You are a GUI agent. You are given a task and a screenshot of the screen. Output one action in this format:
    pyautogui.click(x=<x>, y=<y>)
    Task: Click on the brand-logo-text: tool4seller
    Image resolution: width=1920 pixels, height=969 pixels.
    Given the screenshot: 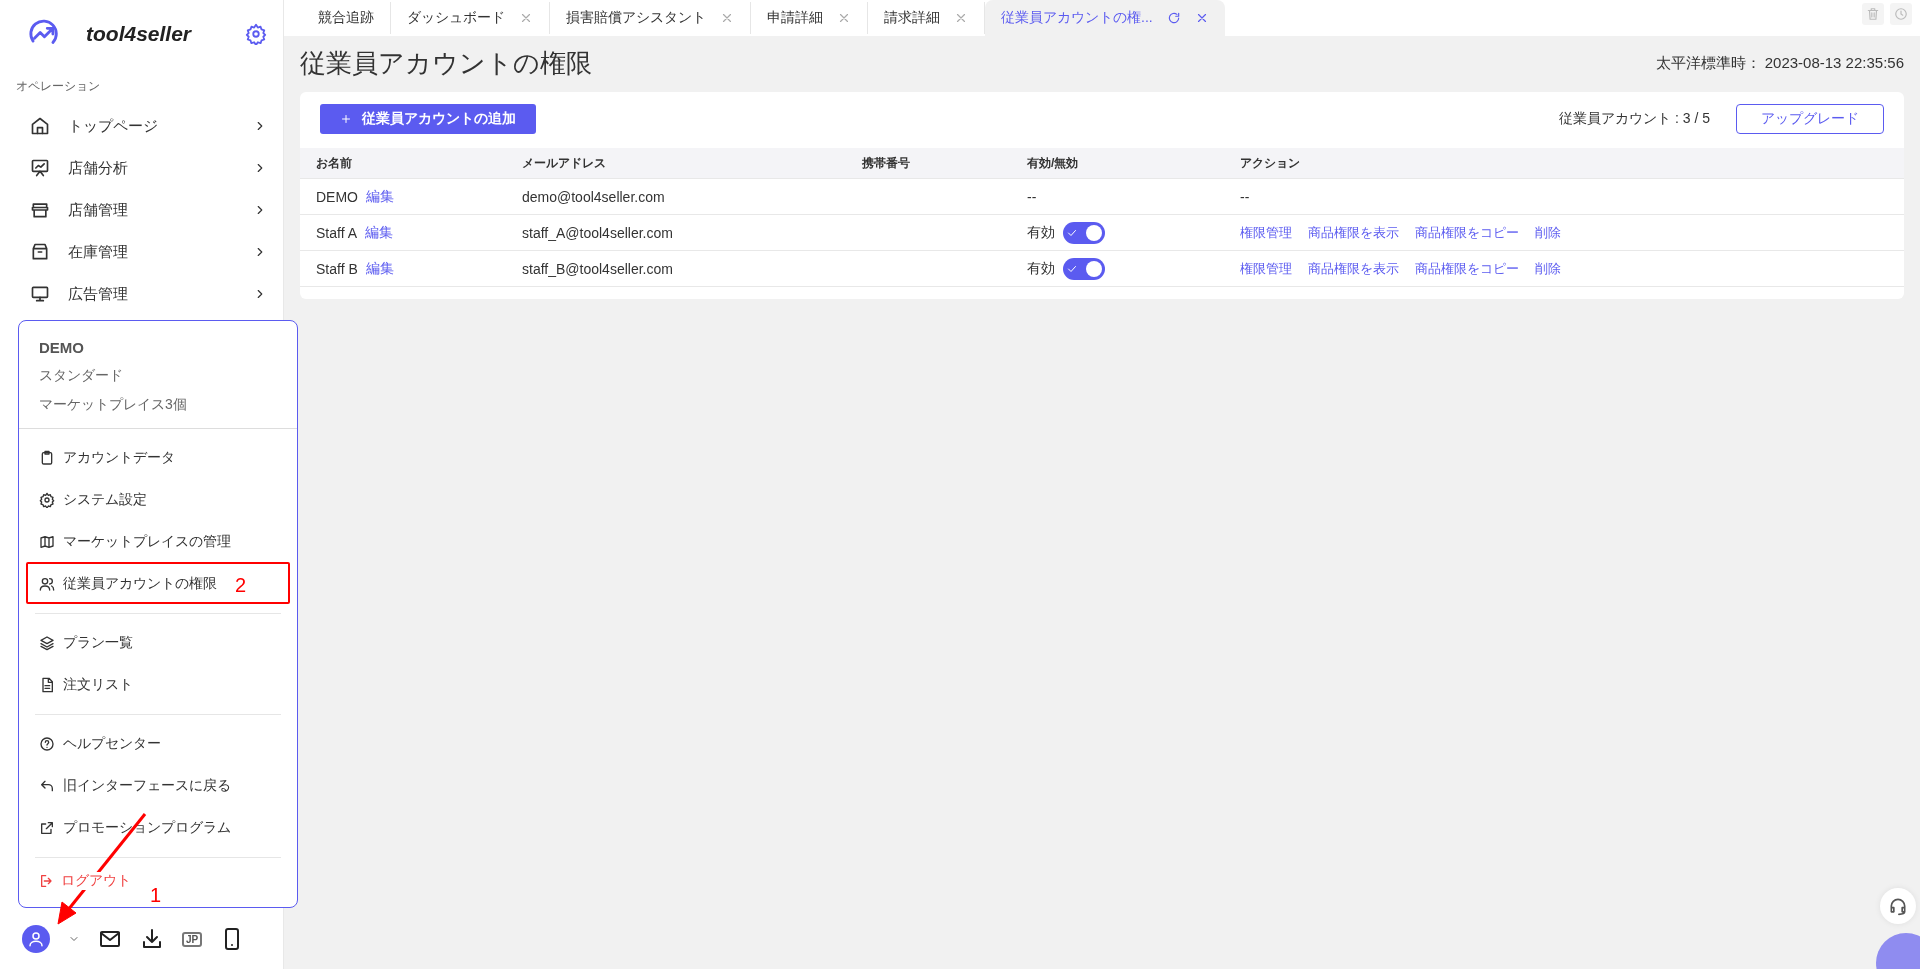 What is the action you would take?
    pyautogui.click(x=139, y=34)
    